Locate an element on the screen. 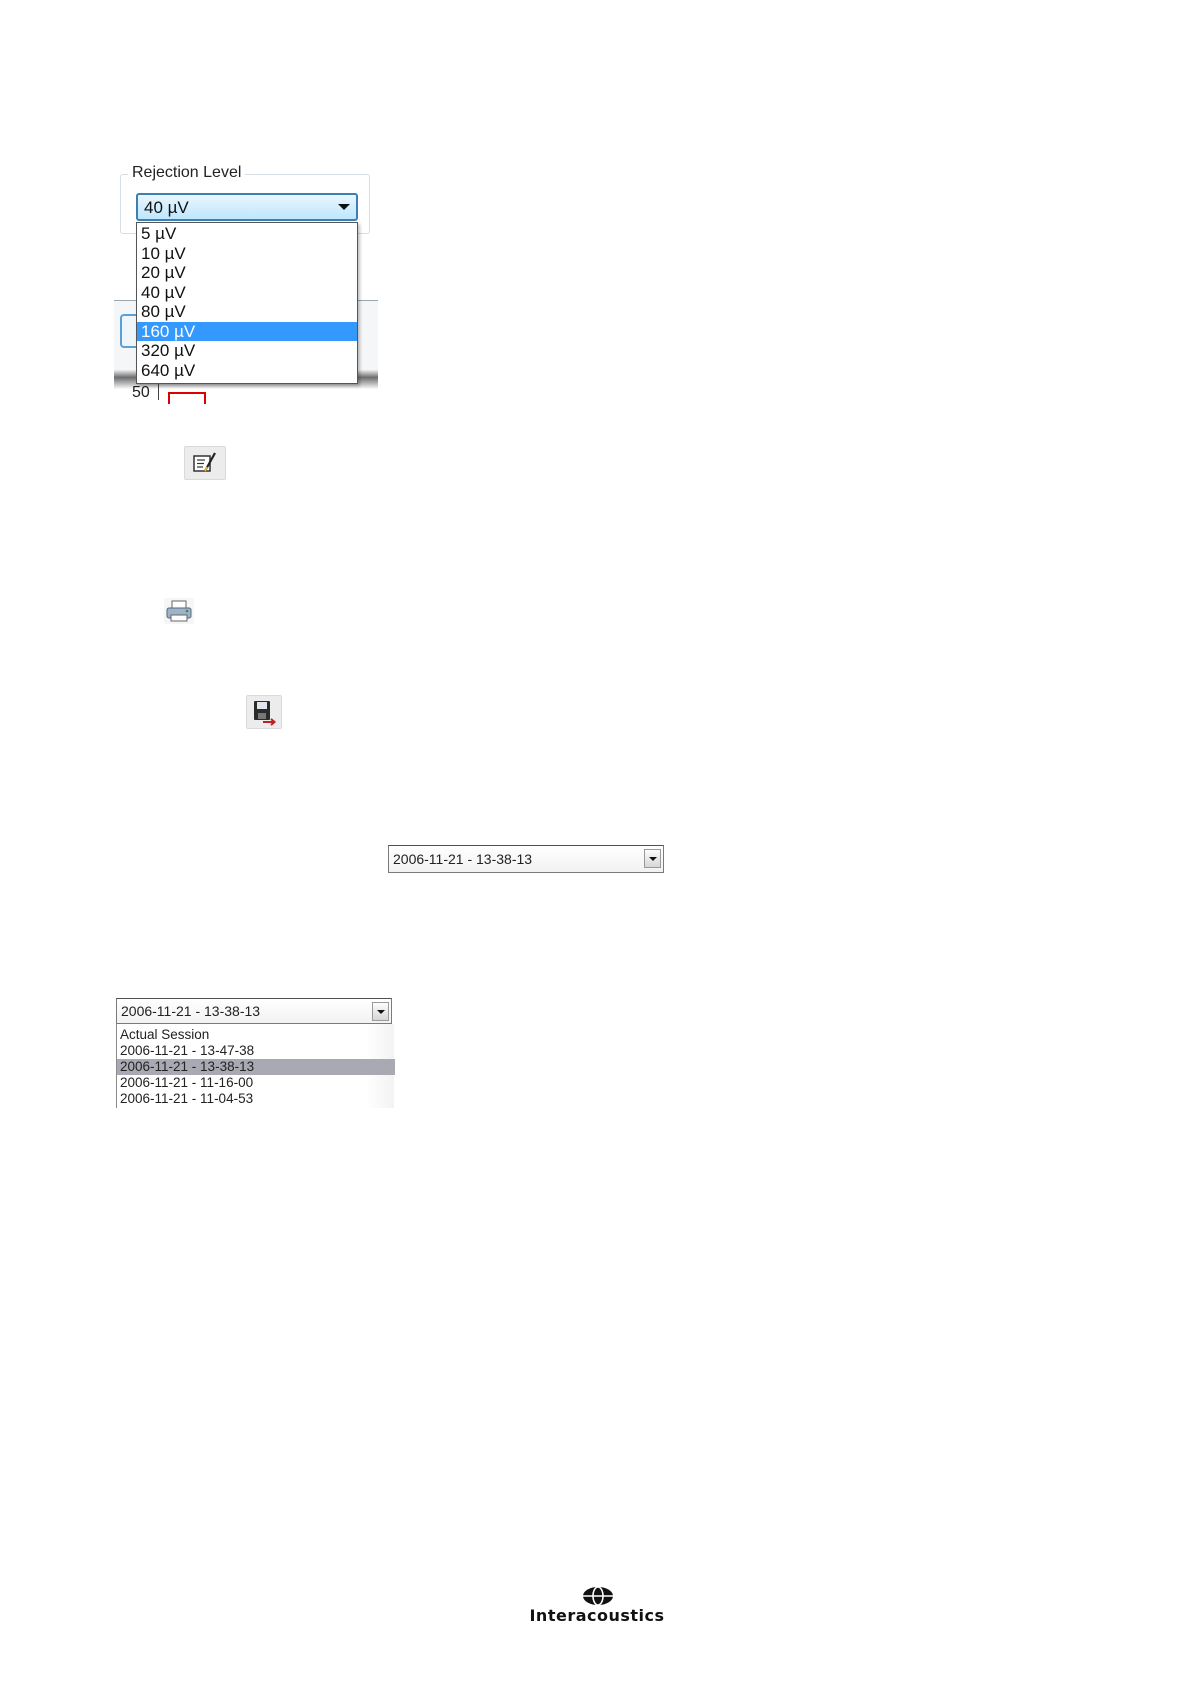 The height and width of the screenshot is (1684, 1191). session-open-selected-value: 2006-11-21 - 13-38-13 is located at coordinates (191, 1011).